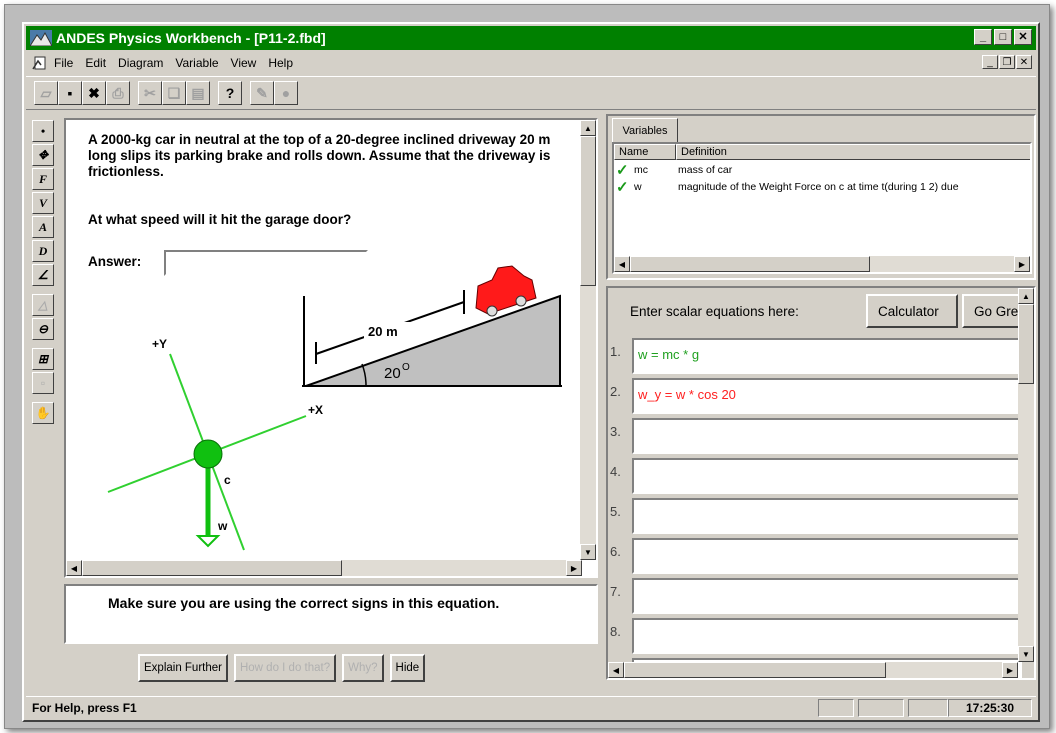 Image resolution: width=1056 pixels, height=733 pixels. What do you see at coordinates (588, 340) in the screenshot?
I see `problem-vscrollbar: ▲ ▼` at bounding box center [588, 340].